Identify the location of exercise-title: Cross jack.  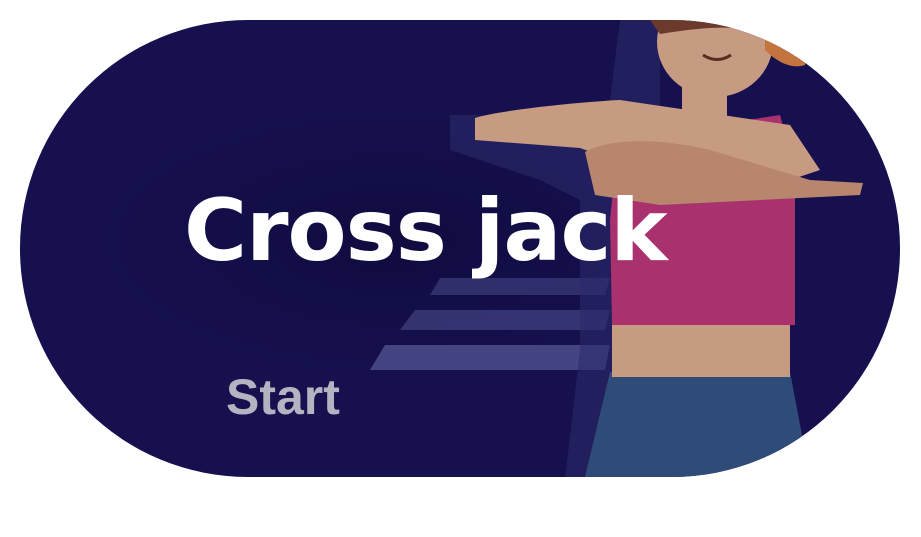
(426, 231).